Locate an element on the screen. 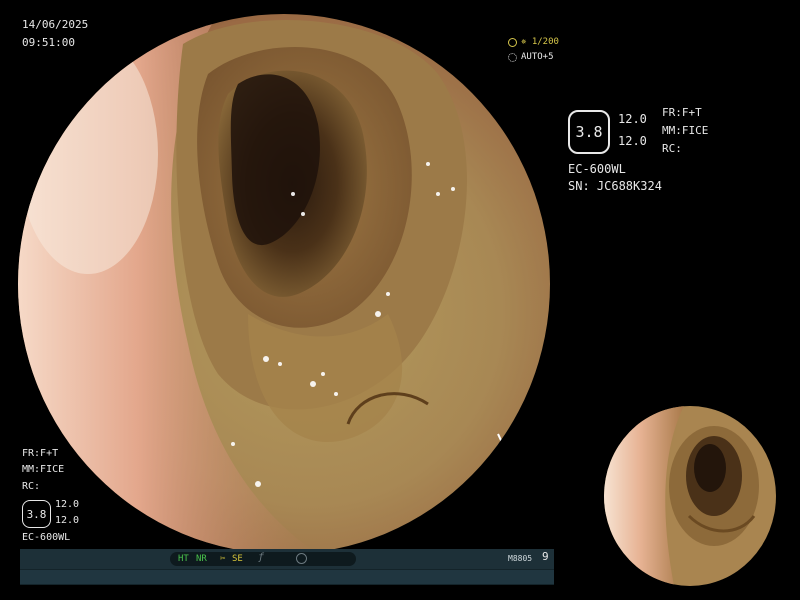 The image size is (800, 600). se-indicator: SE is located at coordinates (237, 559).